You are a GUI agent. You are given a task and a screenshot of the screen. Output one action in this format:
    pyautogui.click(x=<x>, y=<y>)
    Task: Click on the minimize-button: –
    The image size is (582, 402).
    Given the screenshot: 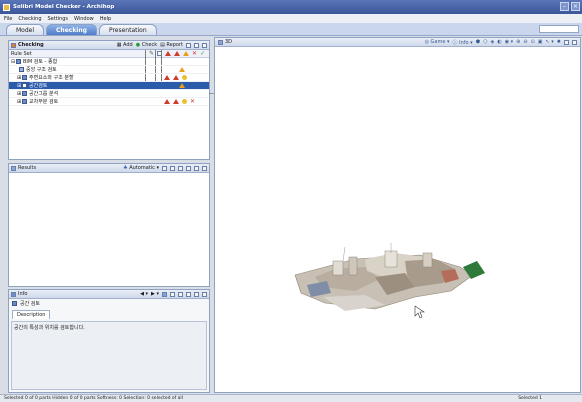 What is the action you would take?
    pyautogui.click(x=564, y=6)
    